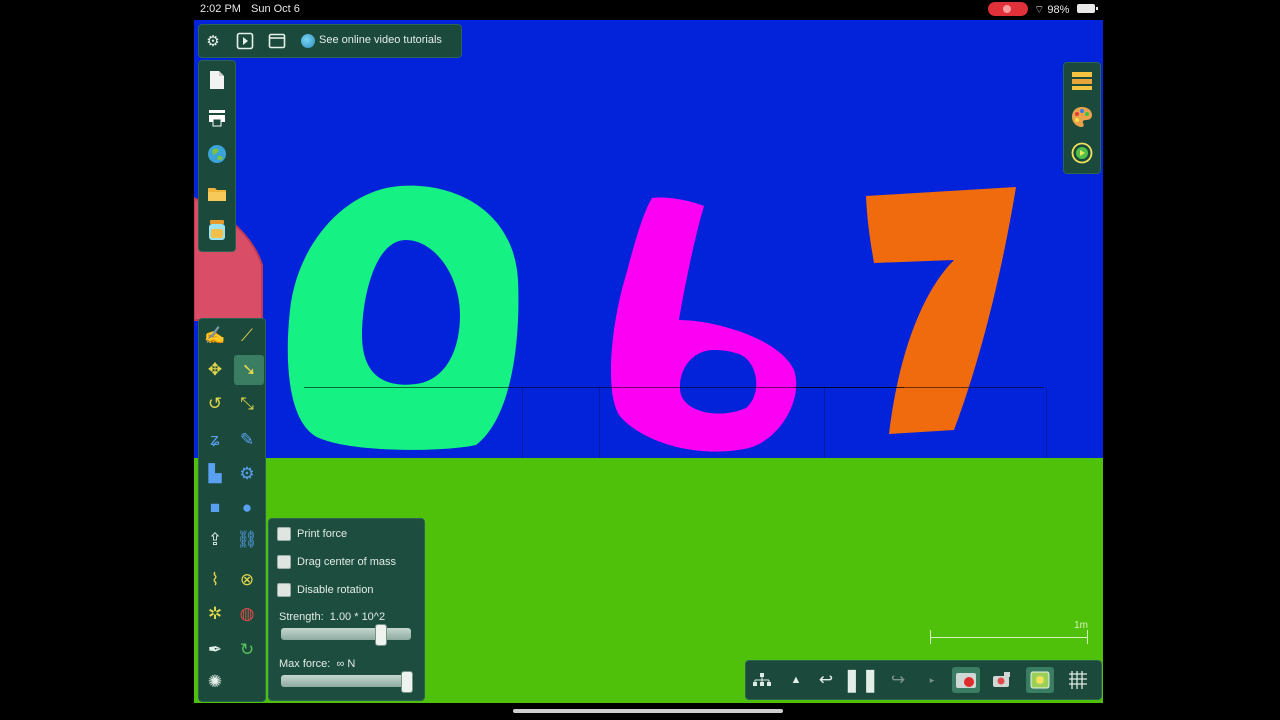 The image size is (1280, 720). What do you see at coordinates (932, 680) in the screenshot?
I see `step-icon: ▸` at bounding box center [932, 680].